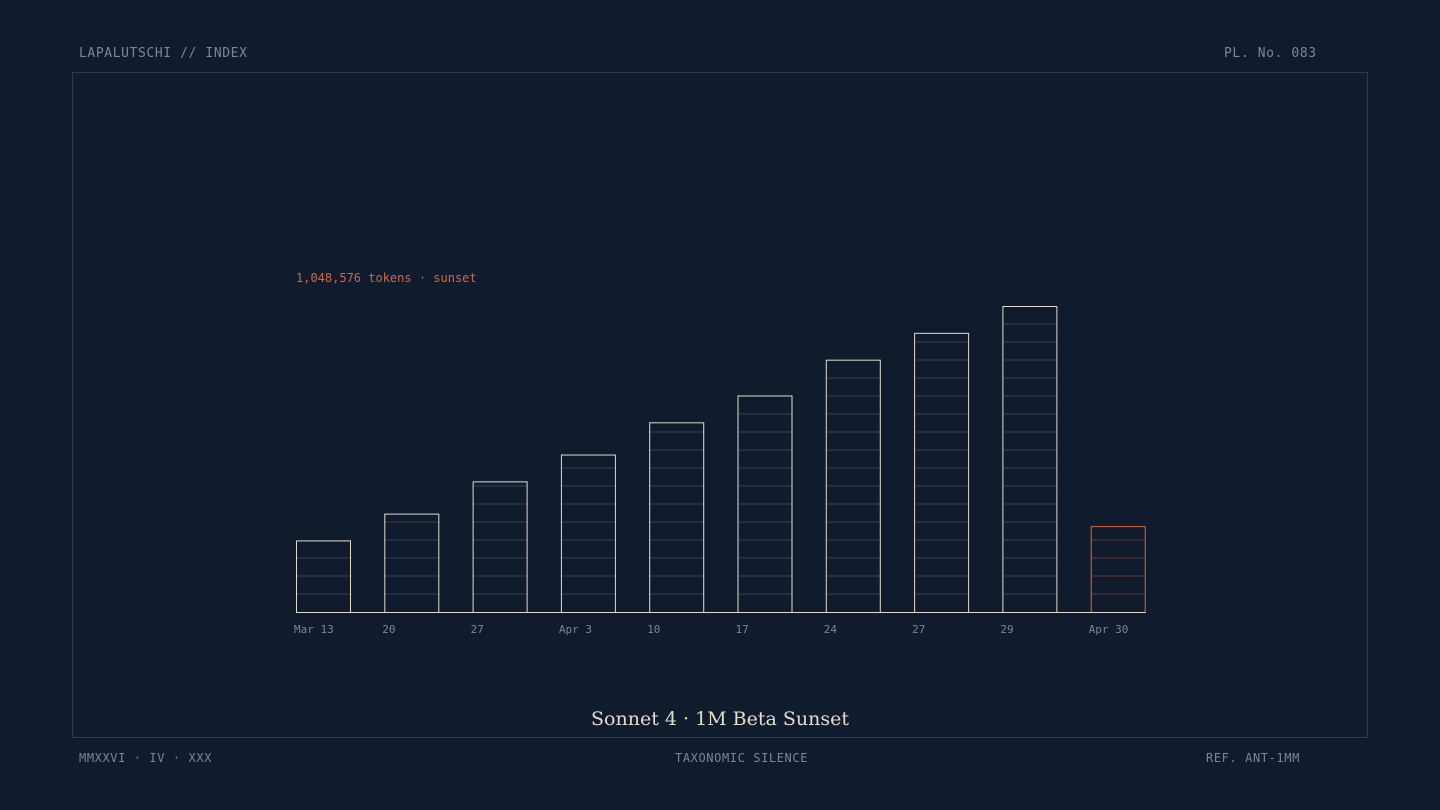 The height and width of the screenshot is (810, 1440). What do you see at coordinates (1253, 758) in the screenshot?
I see `footer-reference: REF. ANT-1MM` at bounding box center [1253, 758].